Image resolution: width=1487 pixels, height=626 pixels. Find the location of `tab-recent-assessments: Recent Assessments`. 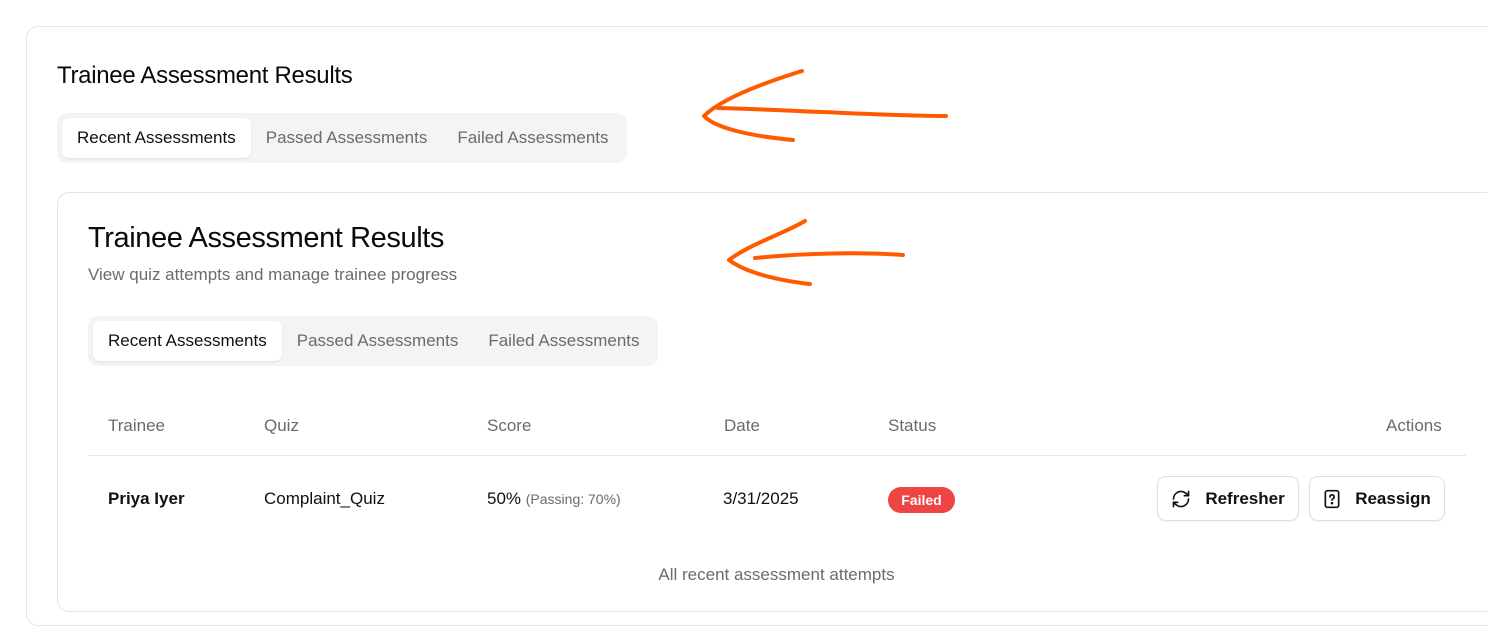

tab-recent-assessments: Recent Assessments is located at coordinates (156, 138).